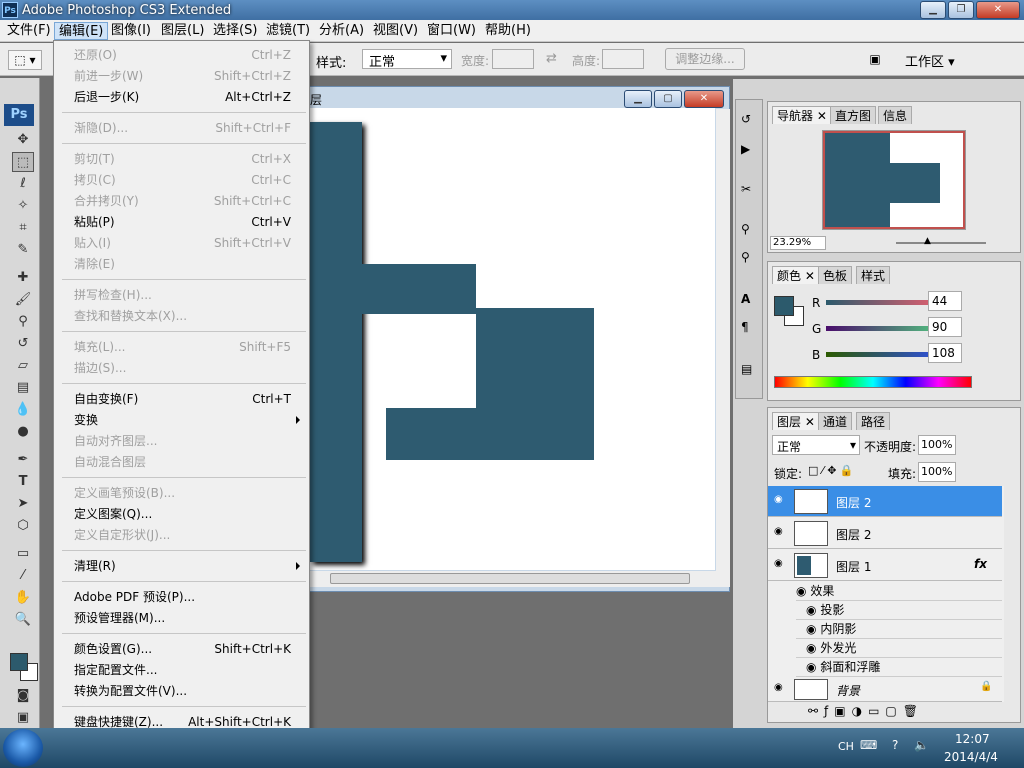  I want to click on tab-histogram: 直方图, so click(853, 115).